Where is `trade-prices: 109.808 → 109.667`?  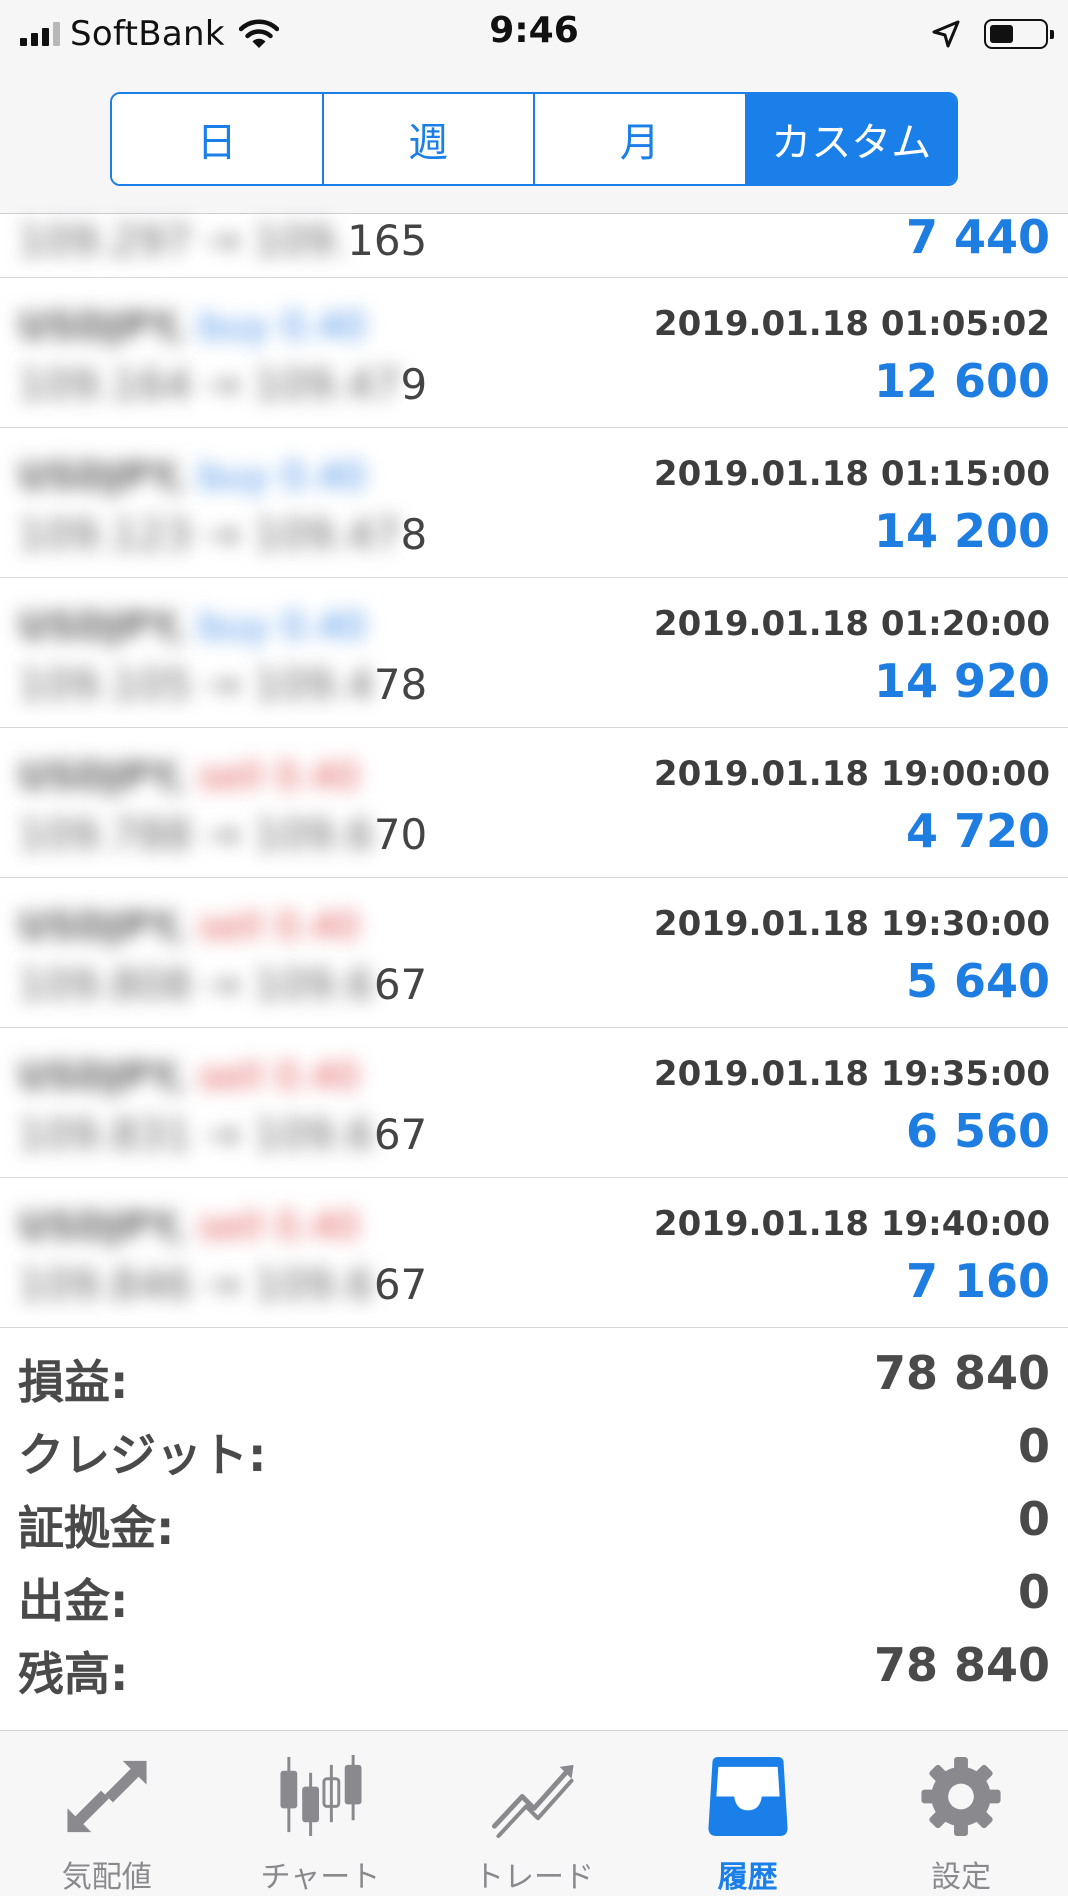
trade-prices: 109.808 → 109.667 is located at coordinates (223, 984).